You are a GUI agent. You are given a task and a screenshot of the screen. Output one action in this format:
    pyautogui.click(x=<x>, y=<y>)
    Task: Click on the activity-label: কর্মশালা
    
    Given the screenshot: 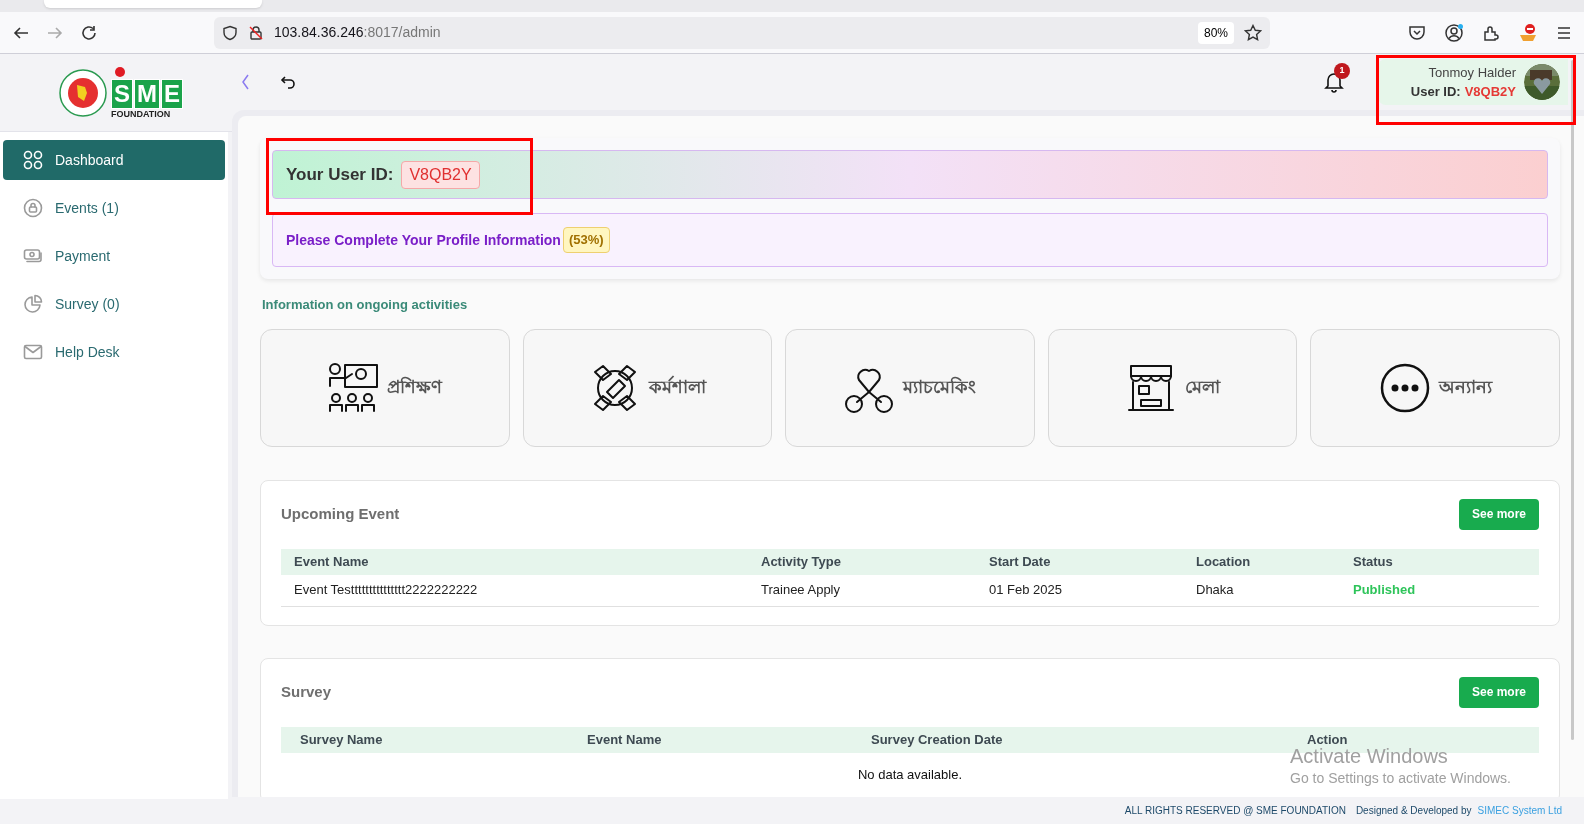 What is the action you would take?
    pyautogui.click(x=677, y=386)
    